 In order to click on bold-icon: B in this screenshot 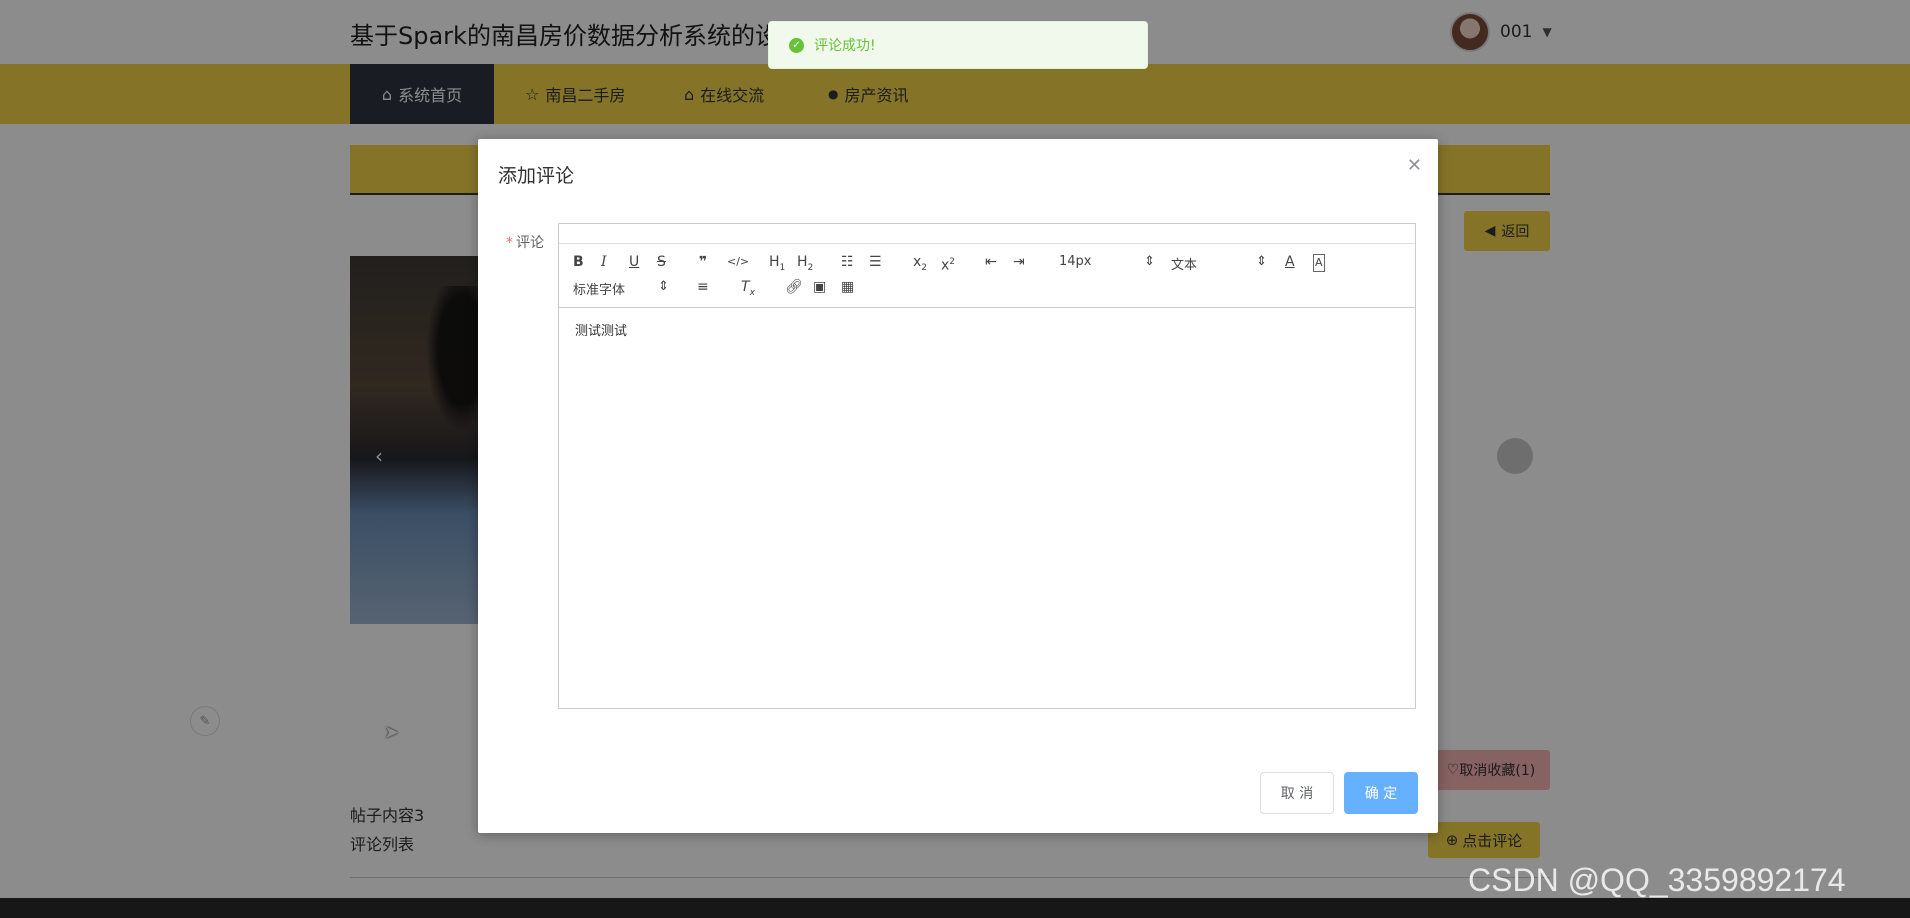, I will do `click(578, 262)`.